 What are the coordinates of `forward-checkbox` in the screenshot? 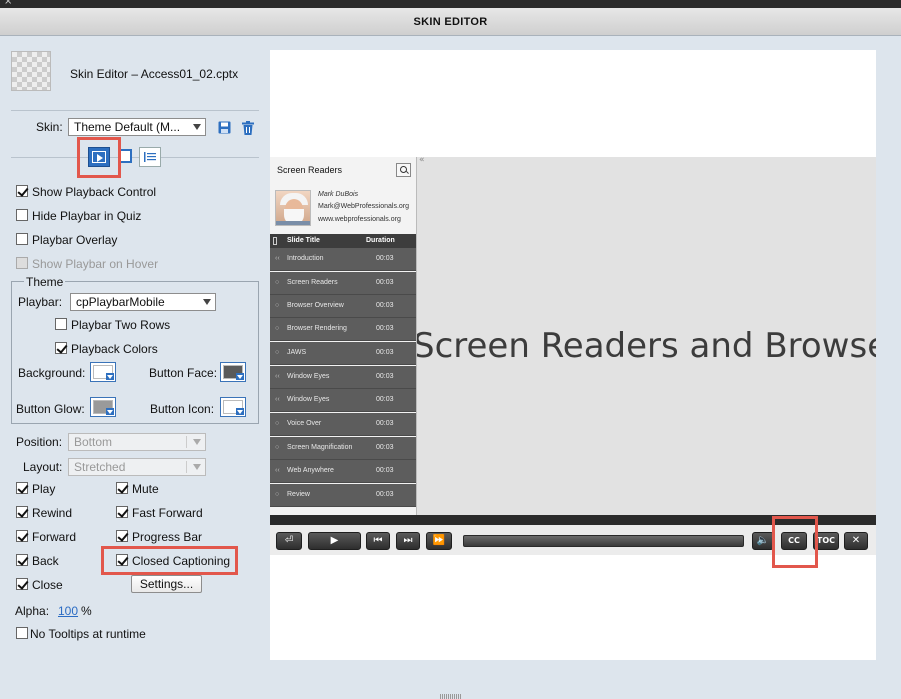 It's located at (22, 536).